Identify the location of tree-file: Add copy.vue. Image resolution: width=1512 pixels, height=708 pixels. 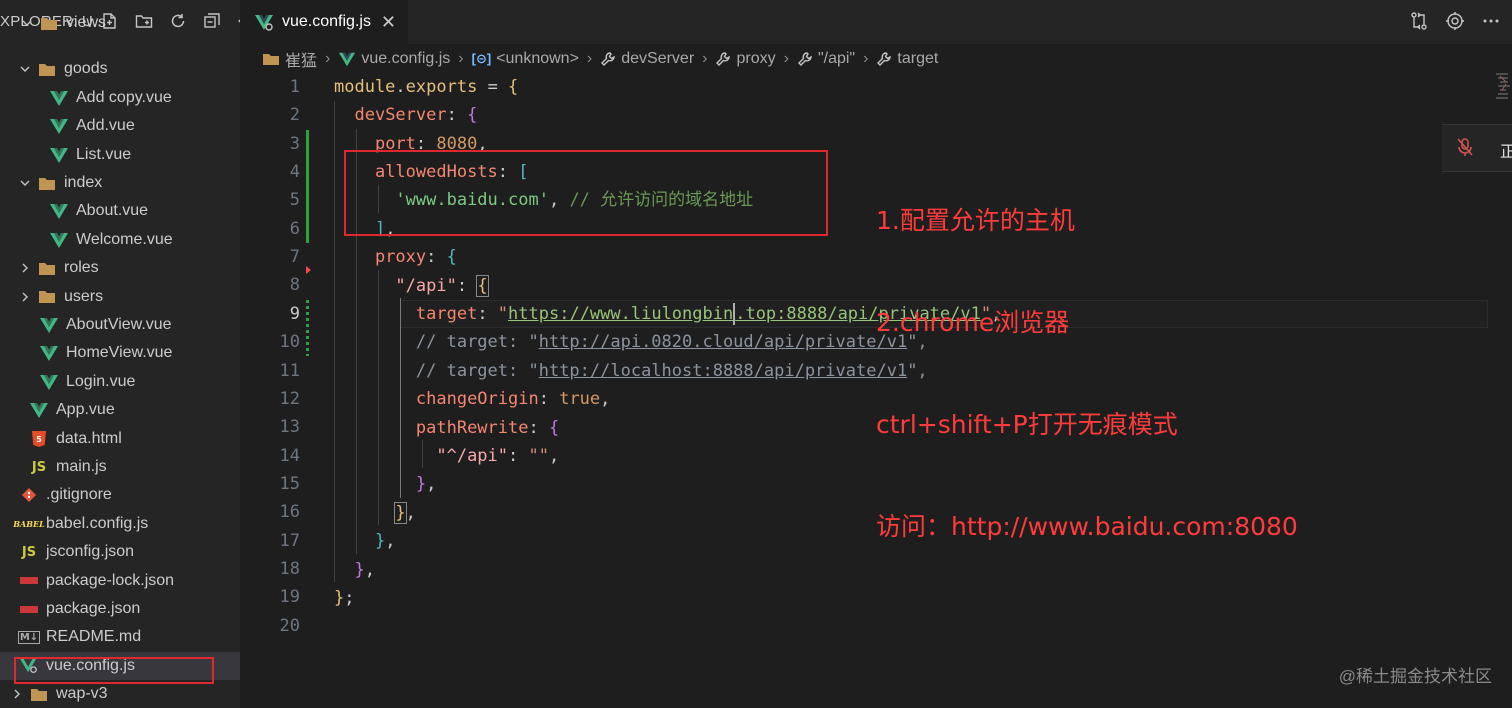
(120, 98).